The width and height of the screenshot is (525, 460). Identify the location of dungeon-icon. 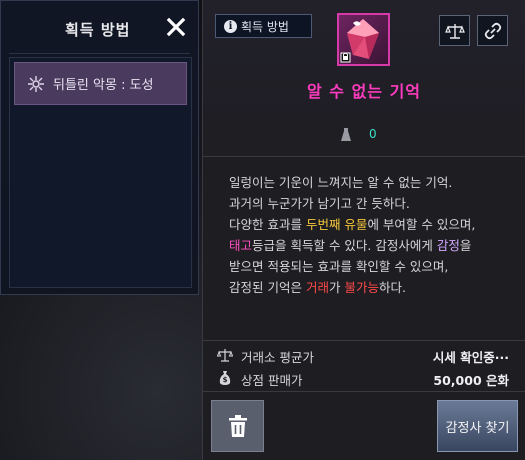
(36, 84).